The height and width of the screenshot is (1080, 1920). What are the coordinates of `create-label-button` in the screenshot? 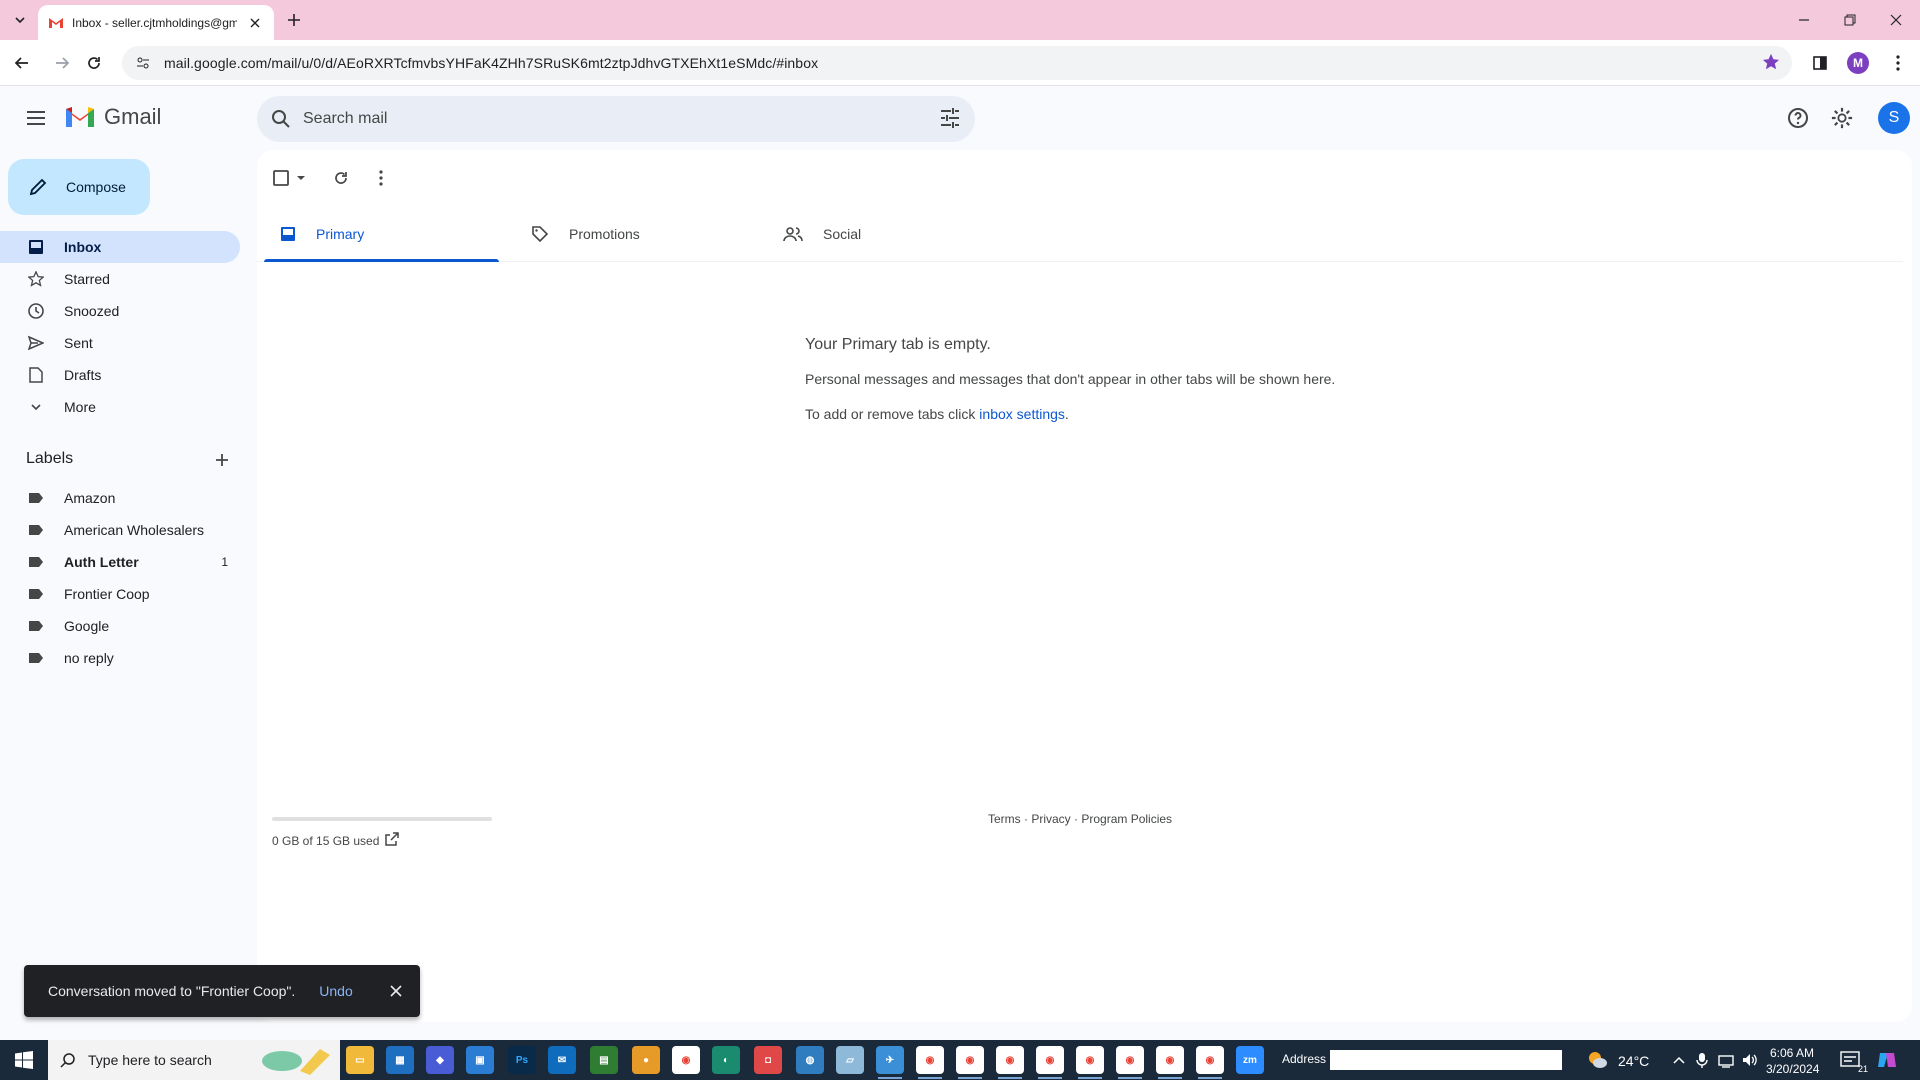 It's located at (222, 460).